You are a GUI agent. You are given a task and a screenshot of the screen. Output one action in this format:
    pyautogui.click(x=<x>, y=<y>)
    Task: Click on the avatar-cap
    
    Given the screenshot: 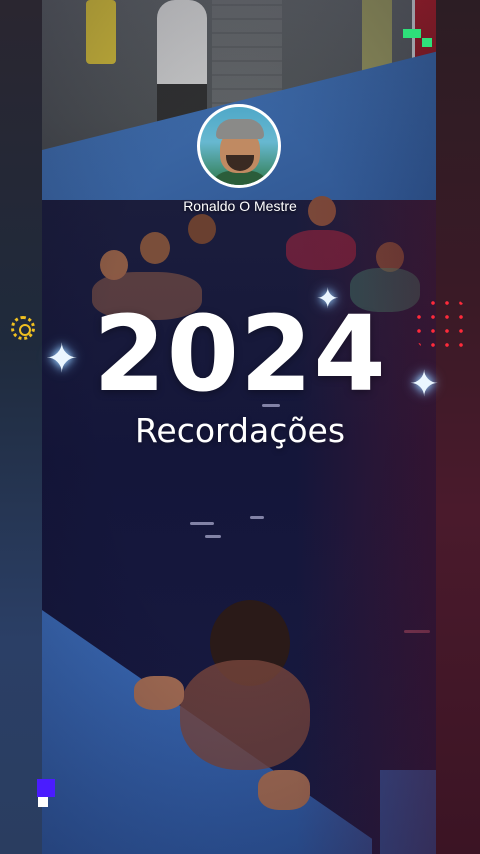 What is the action you would take?
    pyautogui.click(x=240, y=129)
    